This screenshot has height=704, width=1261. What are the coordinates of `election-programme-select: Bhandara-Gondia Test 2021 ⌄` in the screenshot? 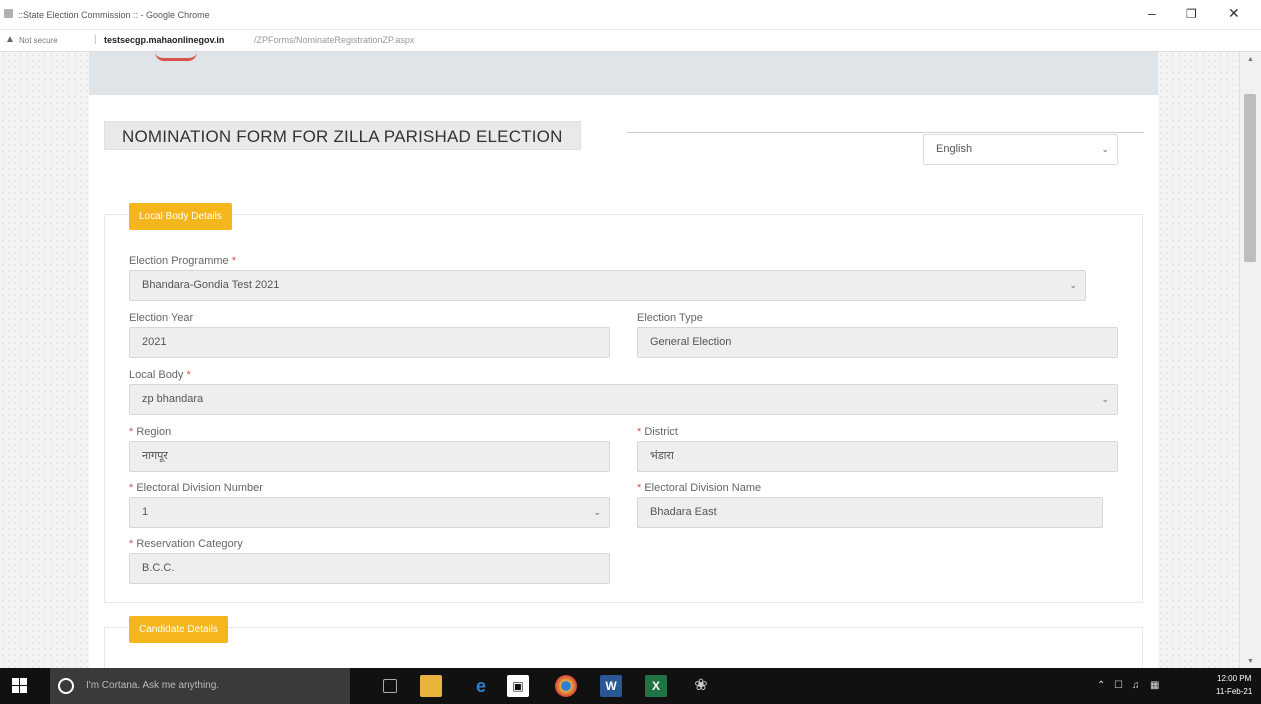 It's located at (607, 285).